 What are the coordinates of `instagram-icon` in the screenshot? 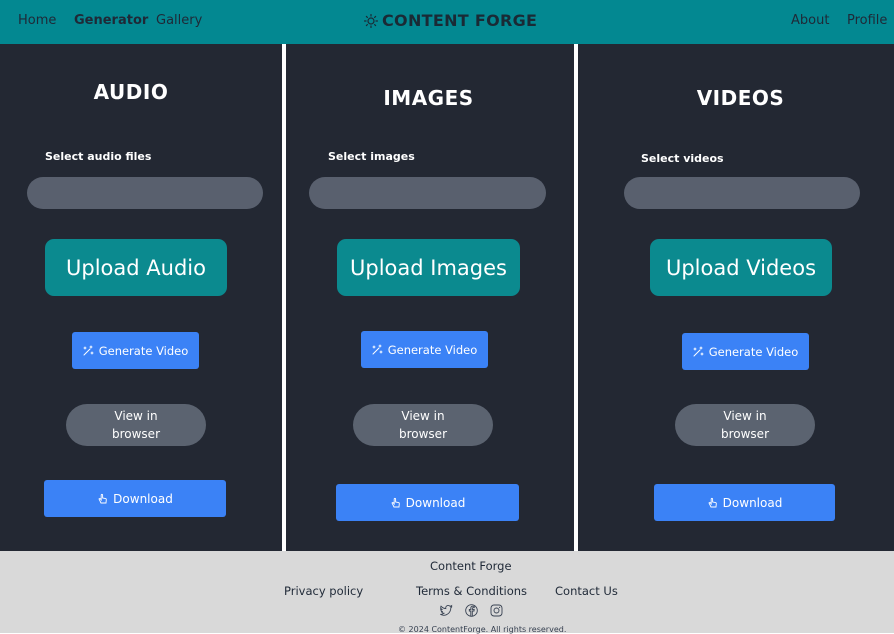 It's located at (496, 610).